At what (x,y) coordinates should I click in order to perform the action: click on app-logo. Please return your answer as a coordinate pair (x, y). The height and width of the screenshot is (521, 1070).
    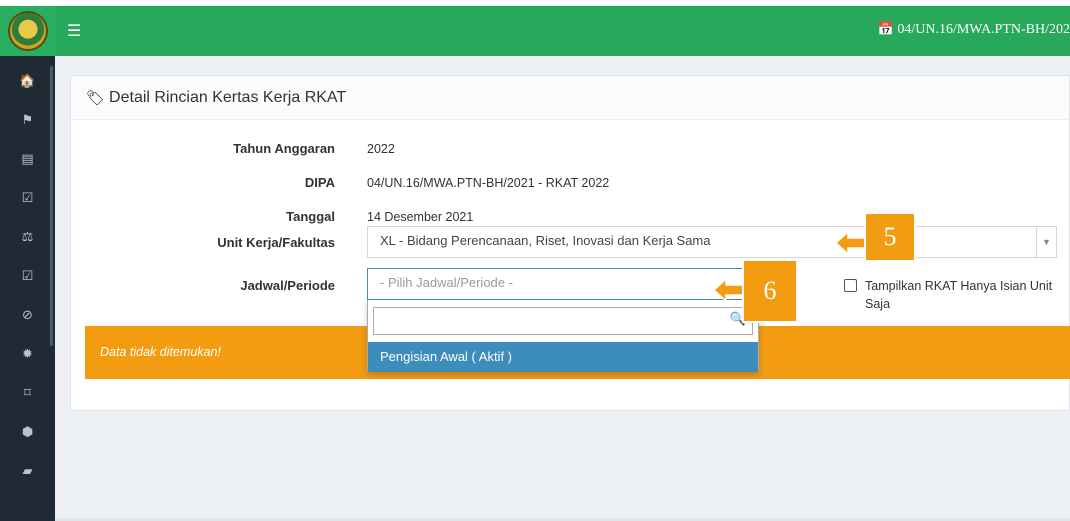
    Looking at the image, I should click on (27, 31).